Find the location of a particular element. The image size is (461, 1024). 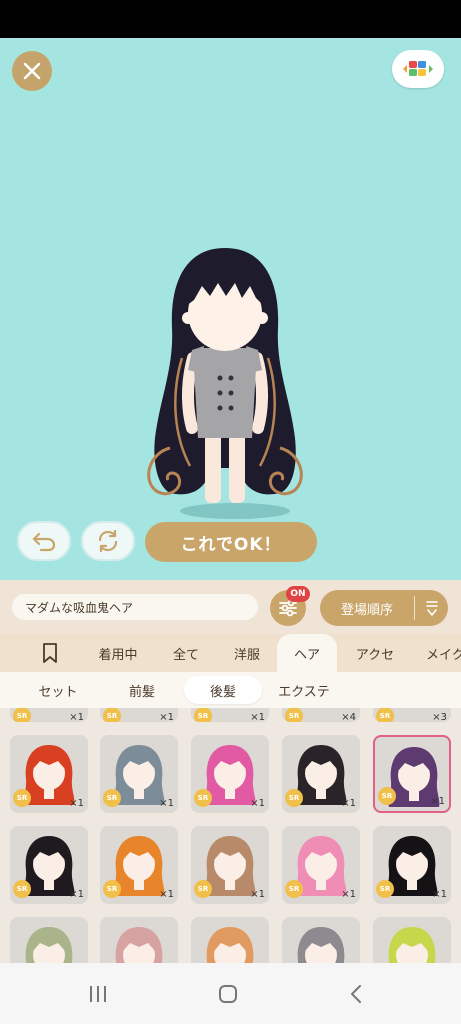

tab-makeup: メイク is located at coordinates (439, 653).